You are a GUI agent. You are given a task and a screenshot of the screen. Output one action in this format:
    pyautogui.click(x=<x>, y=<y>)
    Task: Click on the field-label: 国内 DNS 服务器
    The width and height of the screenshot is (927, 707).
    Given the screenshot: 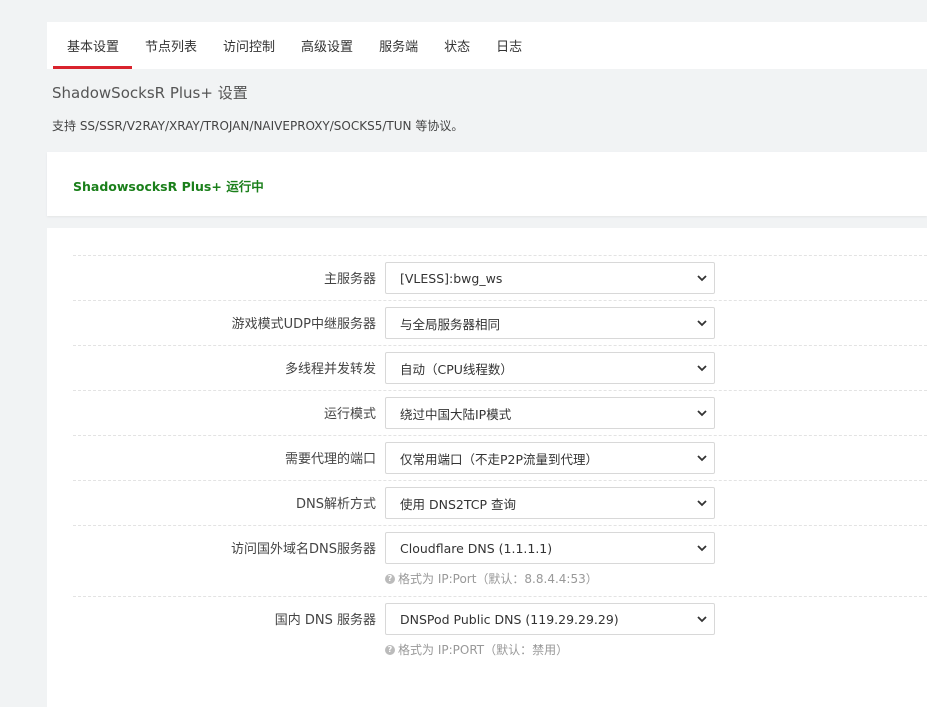 What is the action you would take?
    pyautogui.click(x=325, y=620)
    